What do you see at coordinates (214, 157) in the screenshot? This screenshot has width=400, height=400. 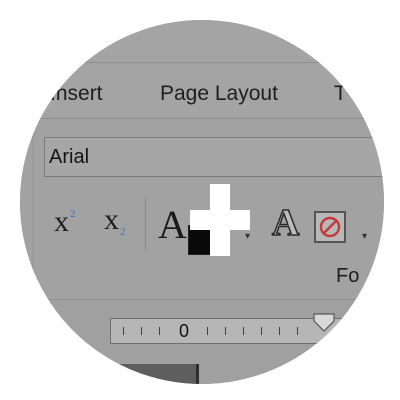 I see `font-name-combobox: Arial` at bounding box center [214, 157].